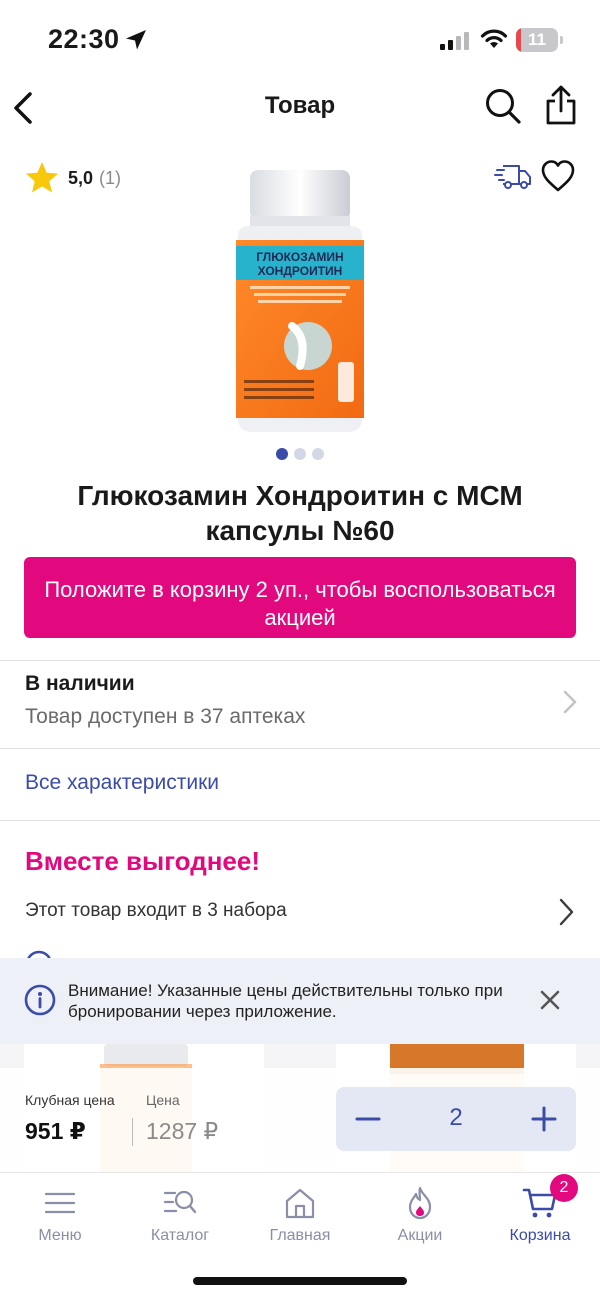 The height and width of the screenshot is (1297, 600). What do you see at coordinates (561, 105) in the screenshot?
I see `share-icon` at bounding box center [561, 105].